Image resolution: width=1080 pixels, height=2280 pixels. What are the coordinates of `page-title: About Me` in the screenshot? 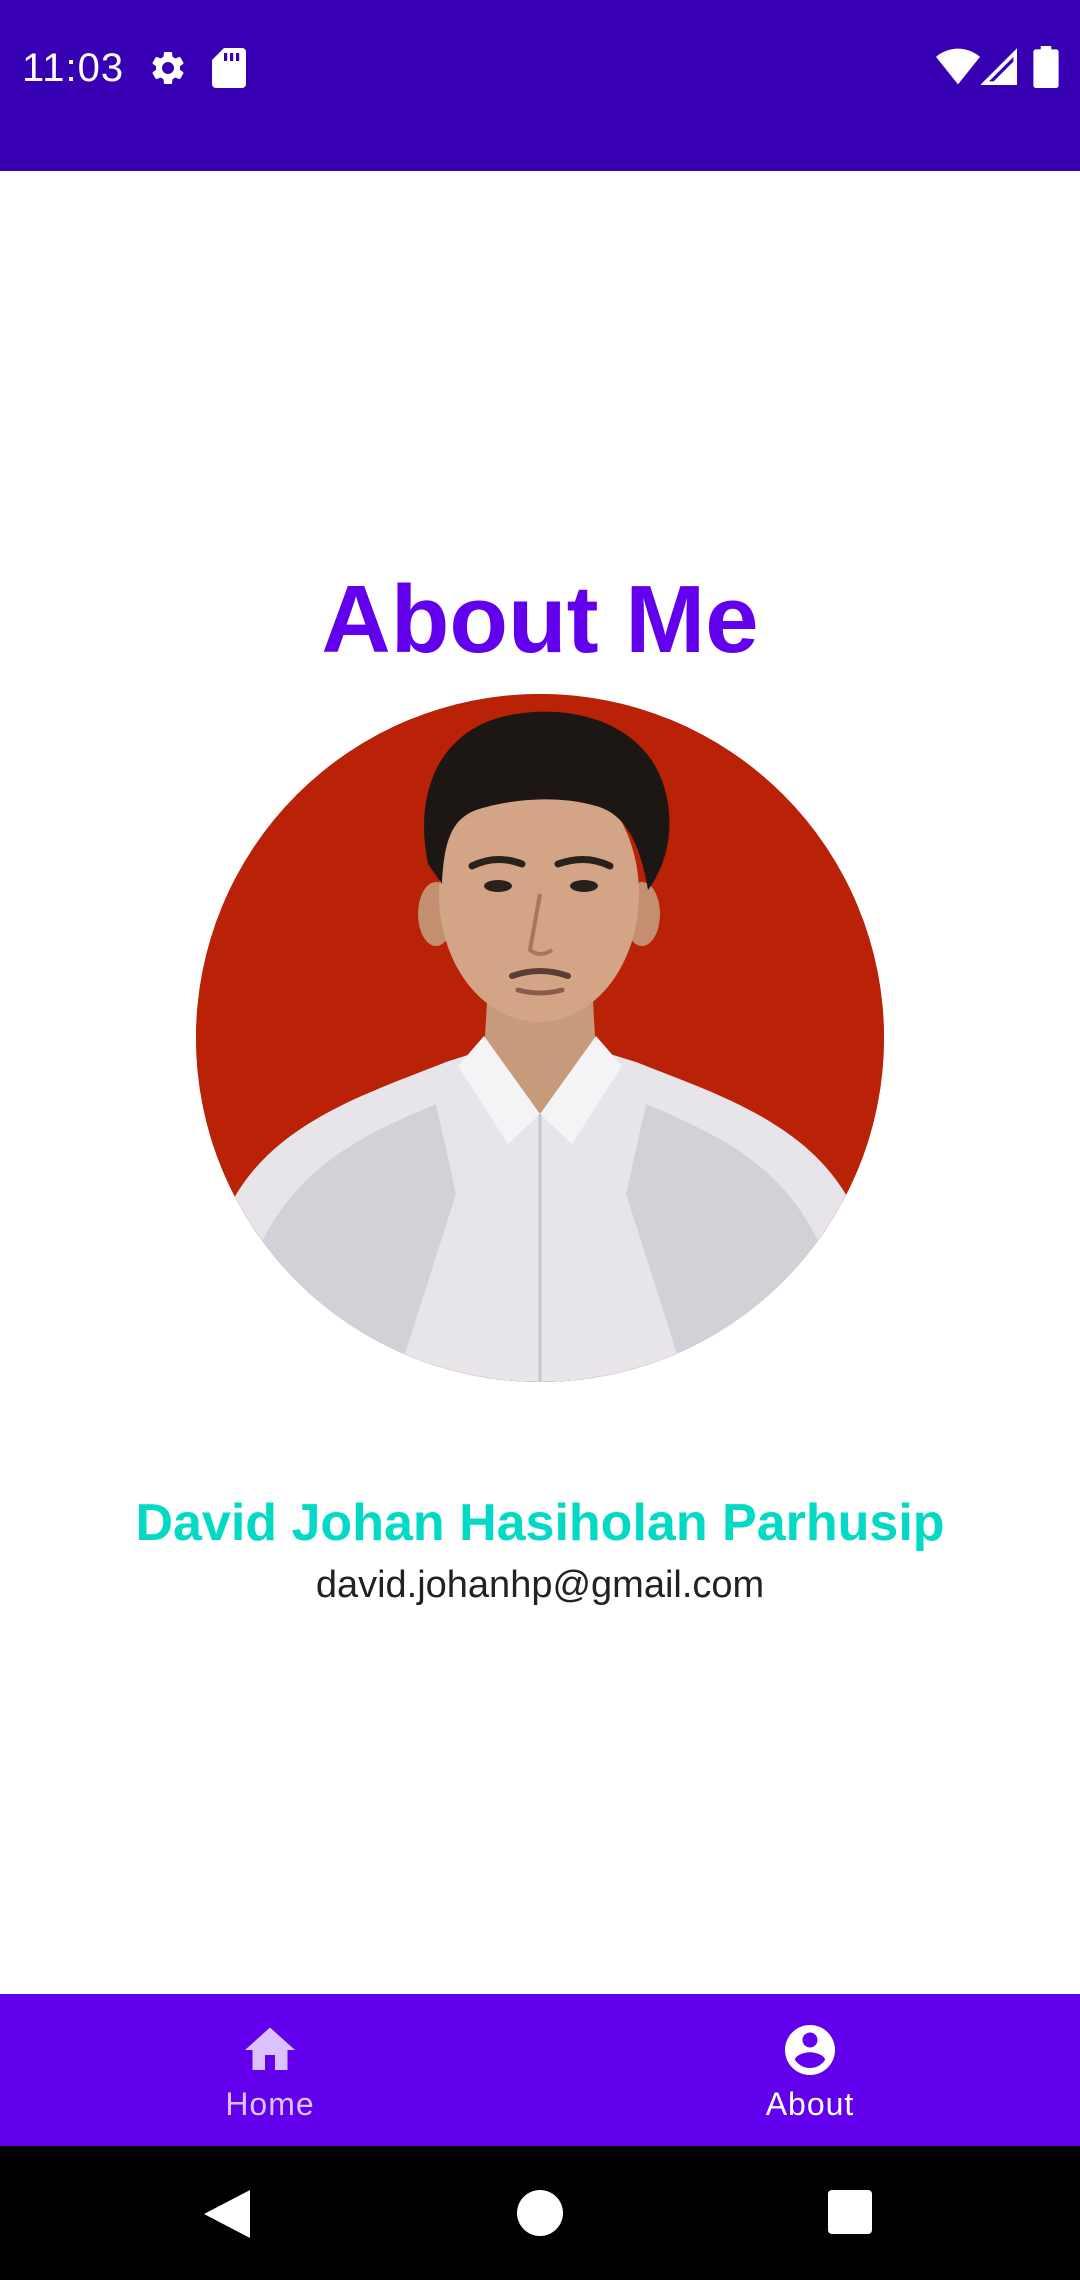 It's located at (540, 619).